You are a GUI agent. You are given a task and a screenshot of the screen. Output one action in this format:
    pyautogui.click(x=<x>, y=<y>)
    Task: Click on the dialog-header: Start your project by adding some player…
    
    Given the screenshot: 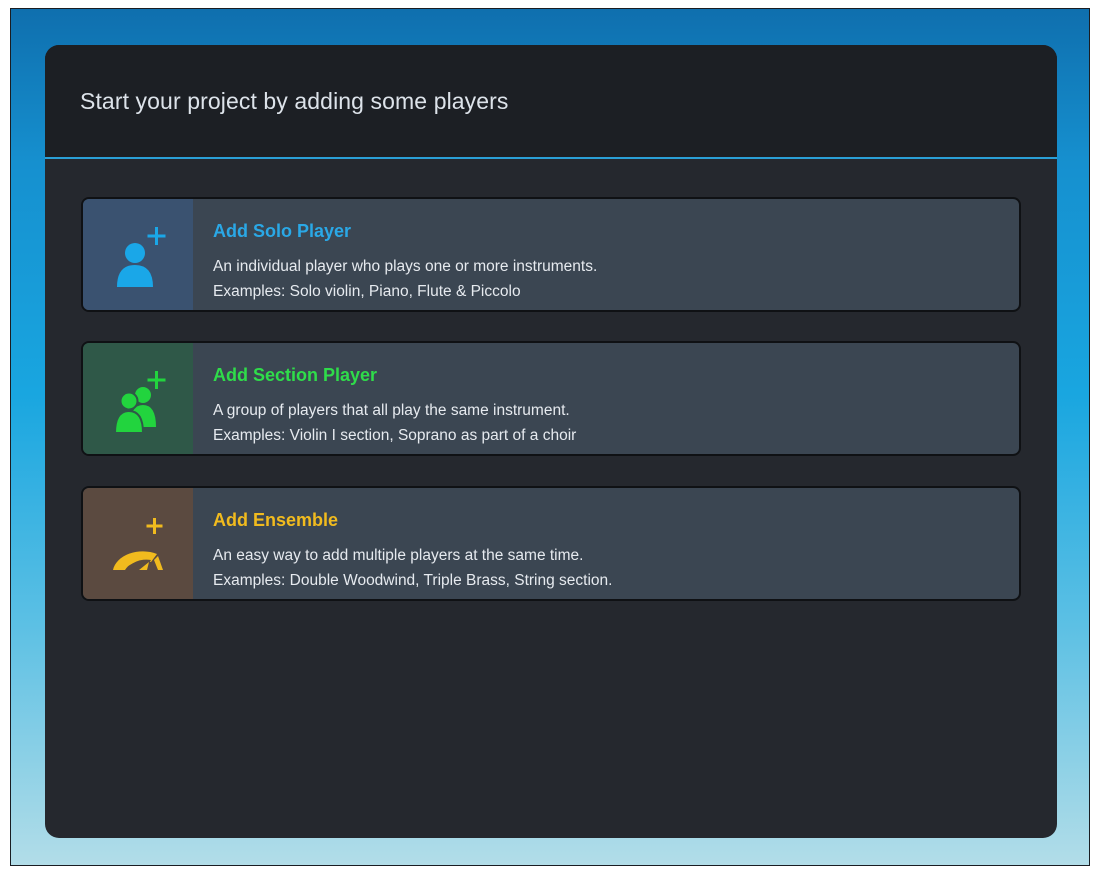 What is the action you would take?
    pyautogui.click(x=551, y=102)
    